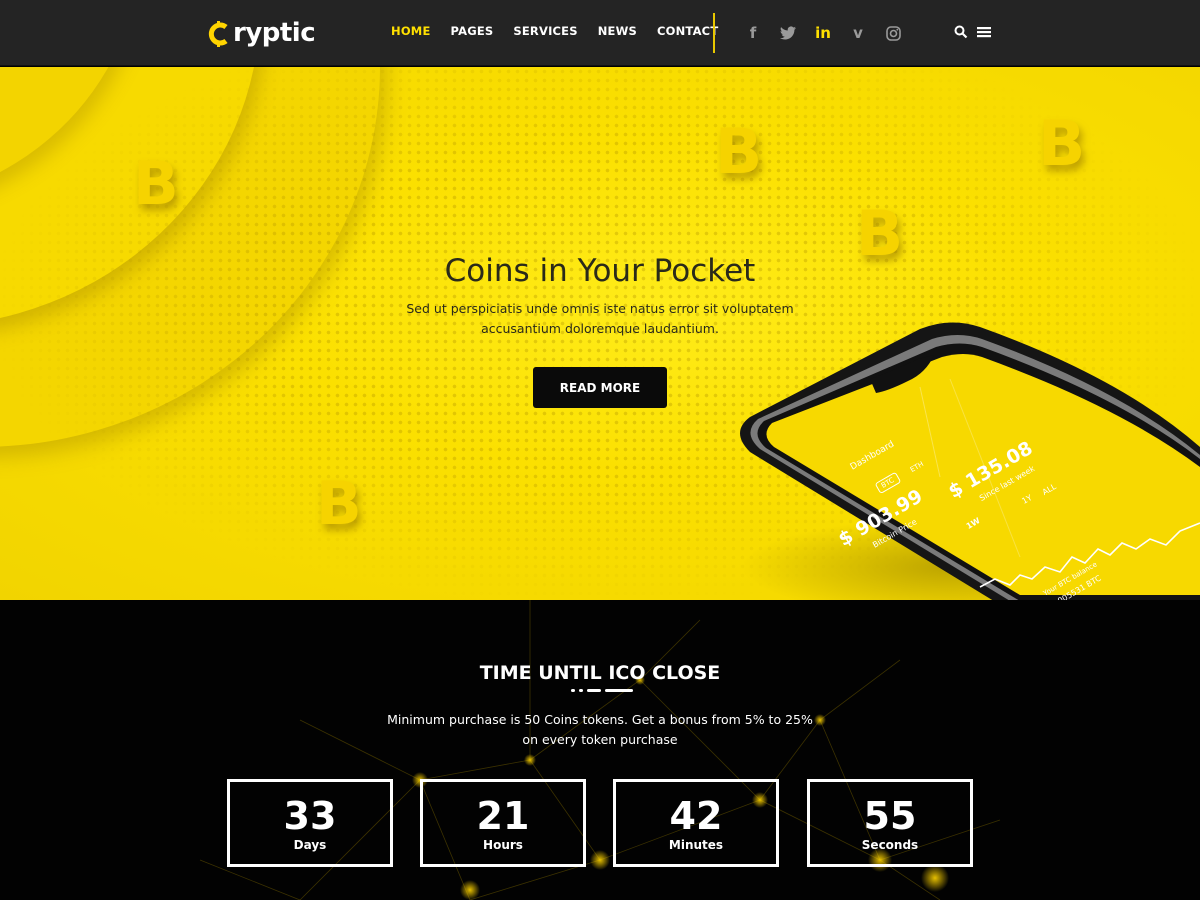 This screenshot has width=1200, height=900. What do you see at coordinates (274, 33) in the screenshot?
I see `logo-text: ryptic` at bounding box center [274, 33].